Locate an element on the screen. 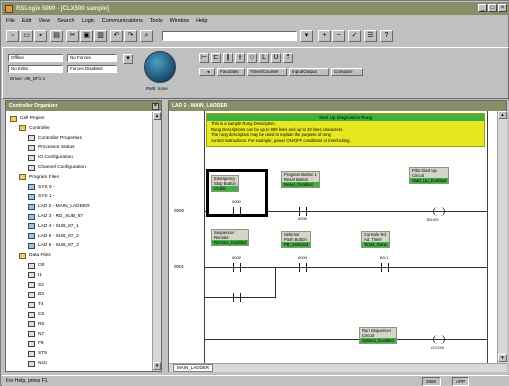 The width and height of the screenshot is (509, 386). zoom-in-icon: + is located at coordinates (324, 36).